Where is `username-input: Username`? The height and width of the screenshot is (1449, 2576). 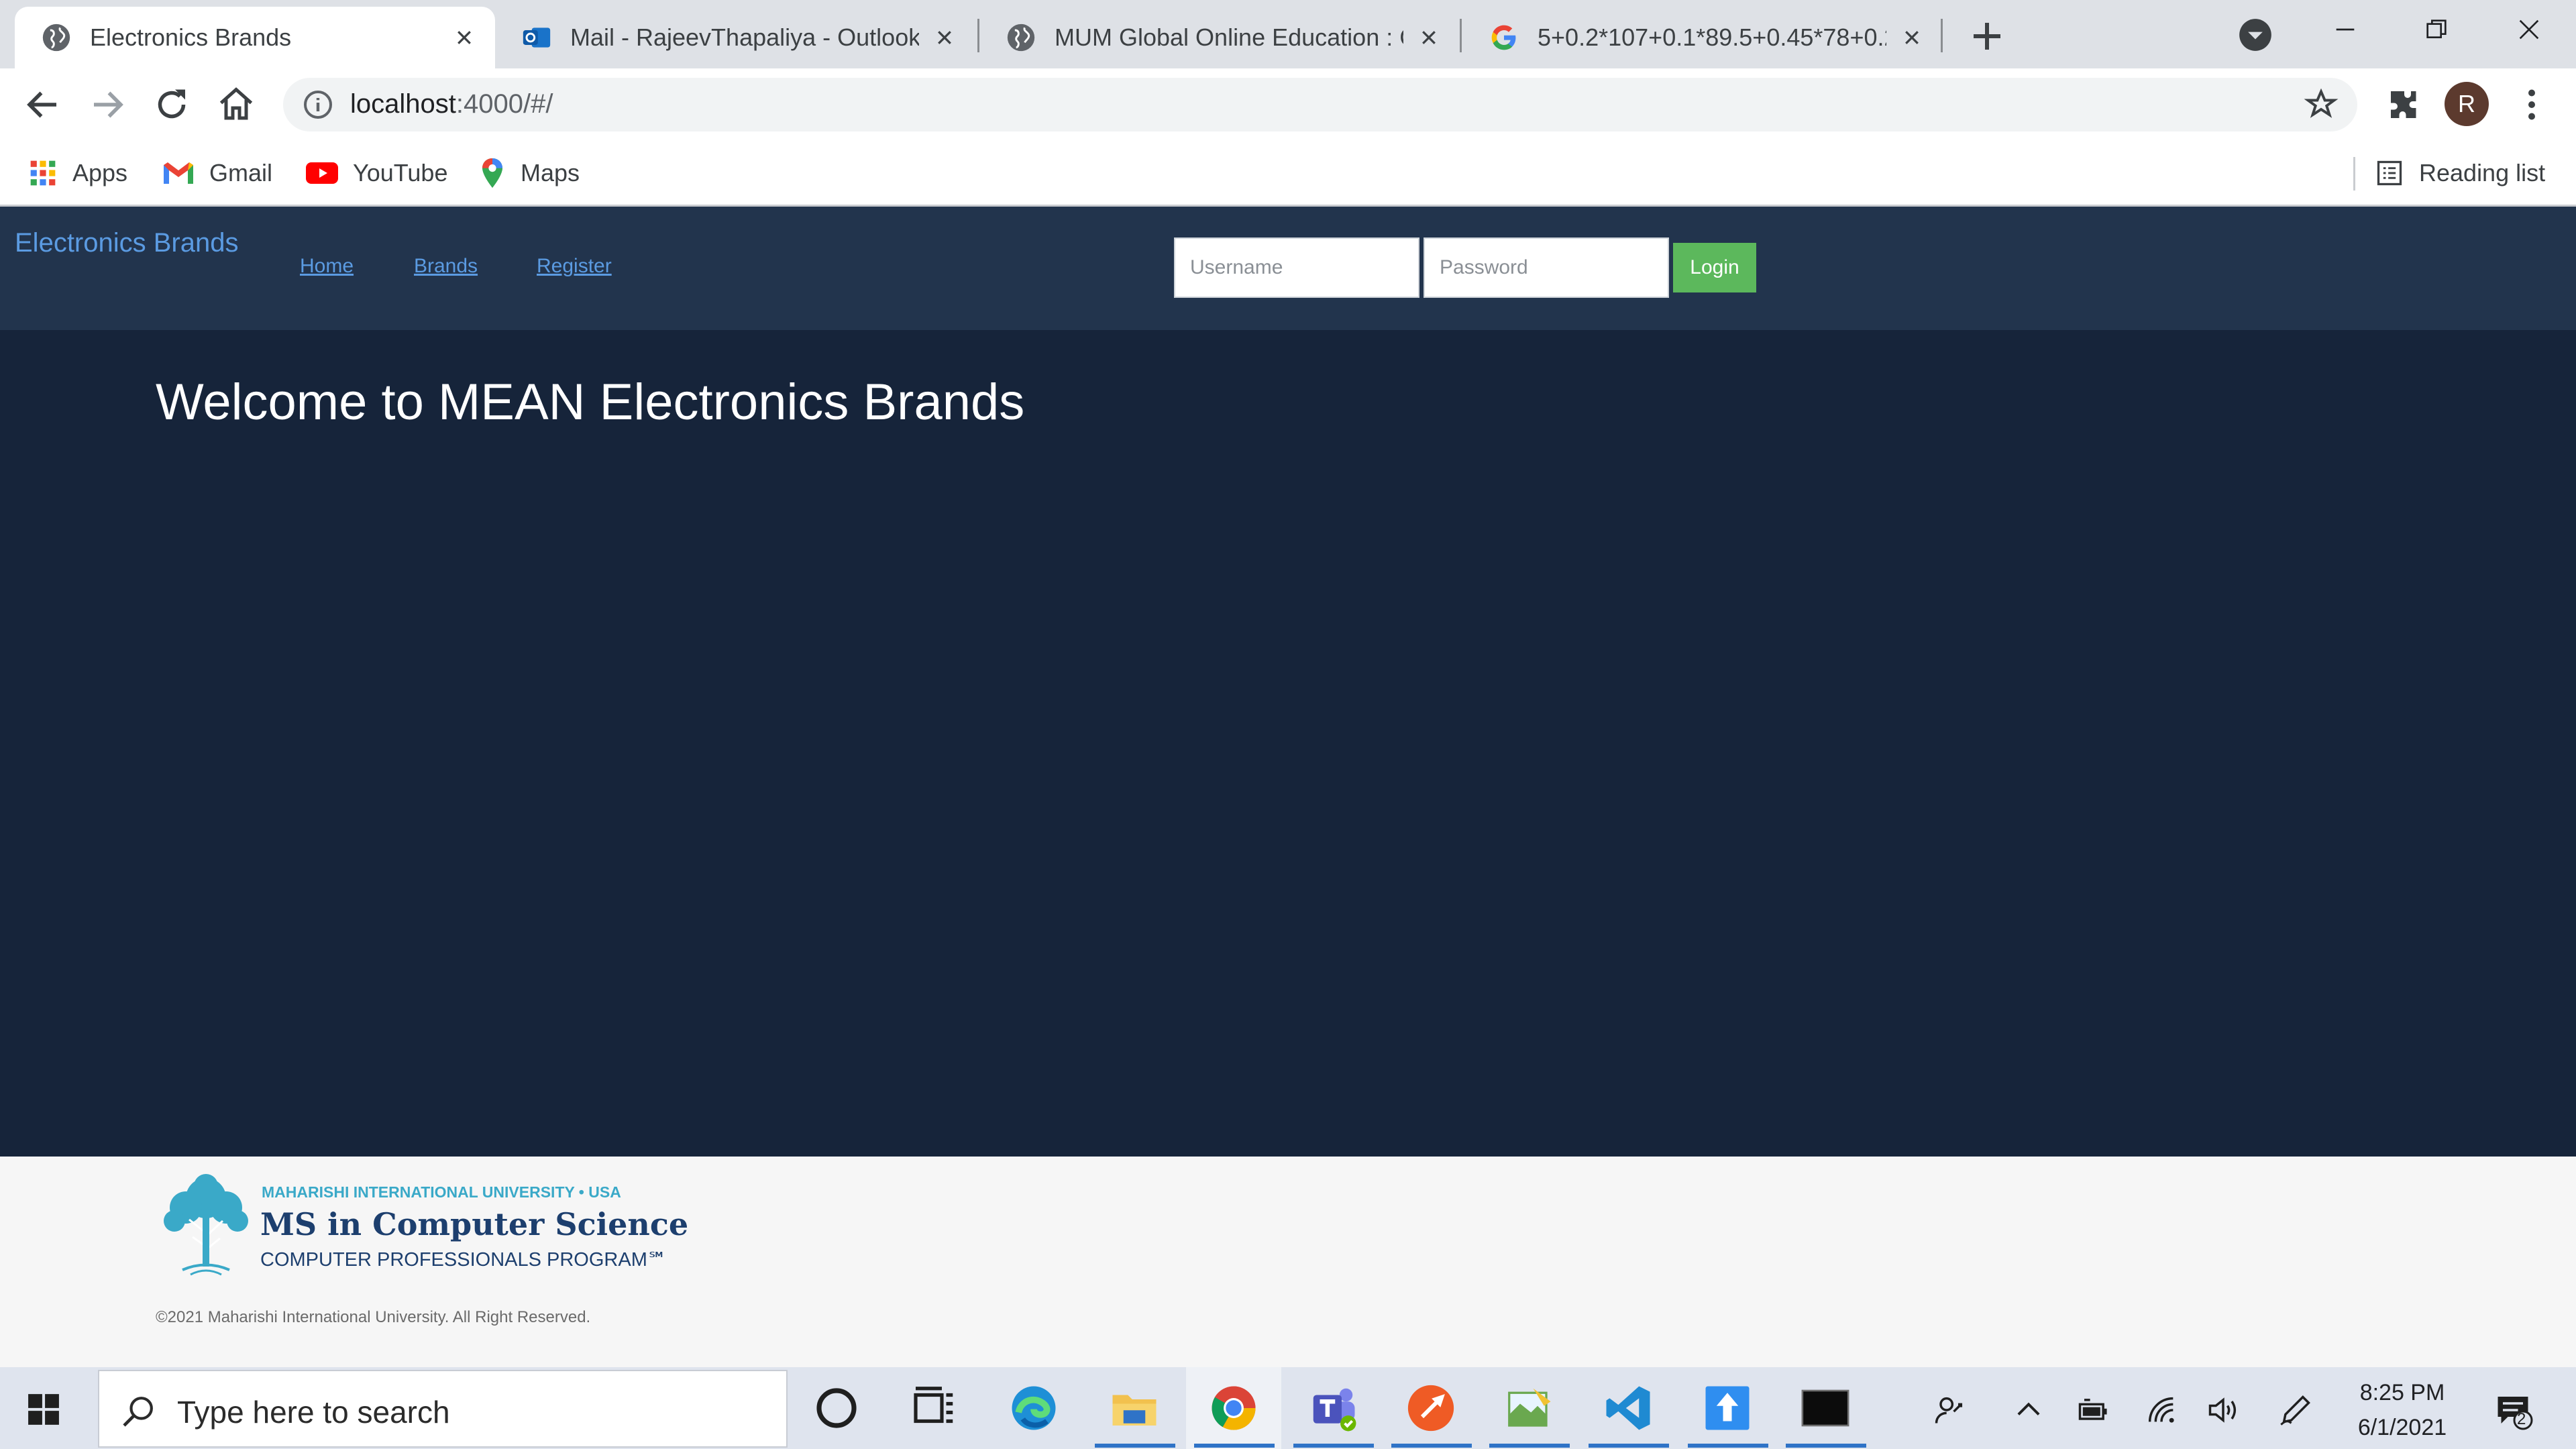
username-input: Username is located at coordinates (1296, 267).